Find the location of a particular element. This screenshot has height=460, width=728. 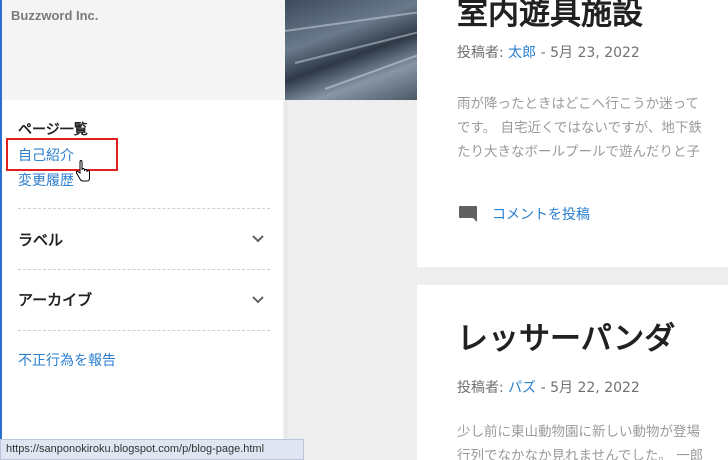

highlight-annotation is located at coordinates (62, 154).